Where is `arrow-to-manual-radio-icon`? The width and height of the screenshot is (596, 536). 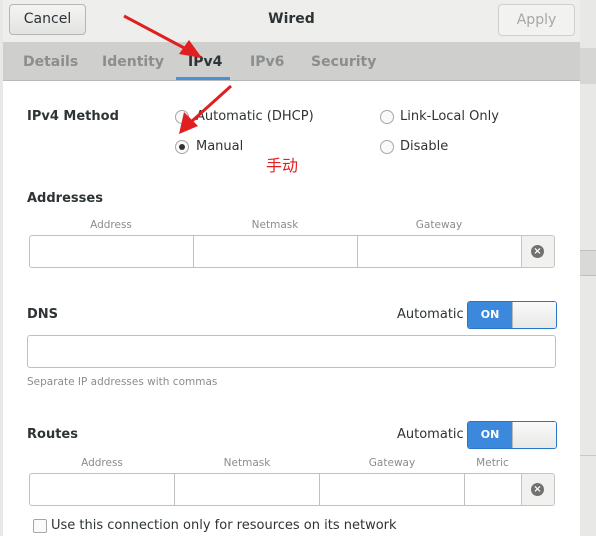
arrow-to-manual-radio-icon is located at coordinates (206, 109).